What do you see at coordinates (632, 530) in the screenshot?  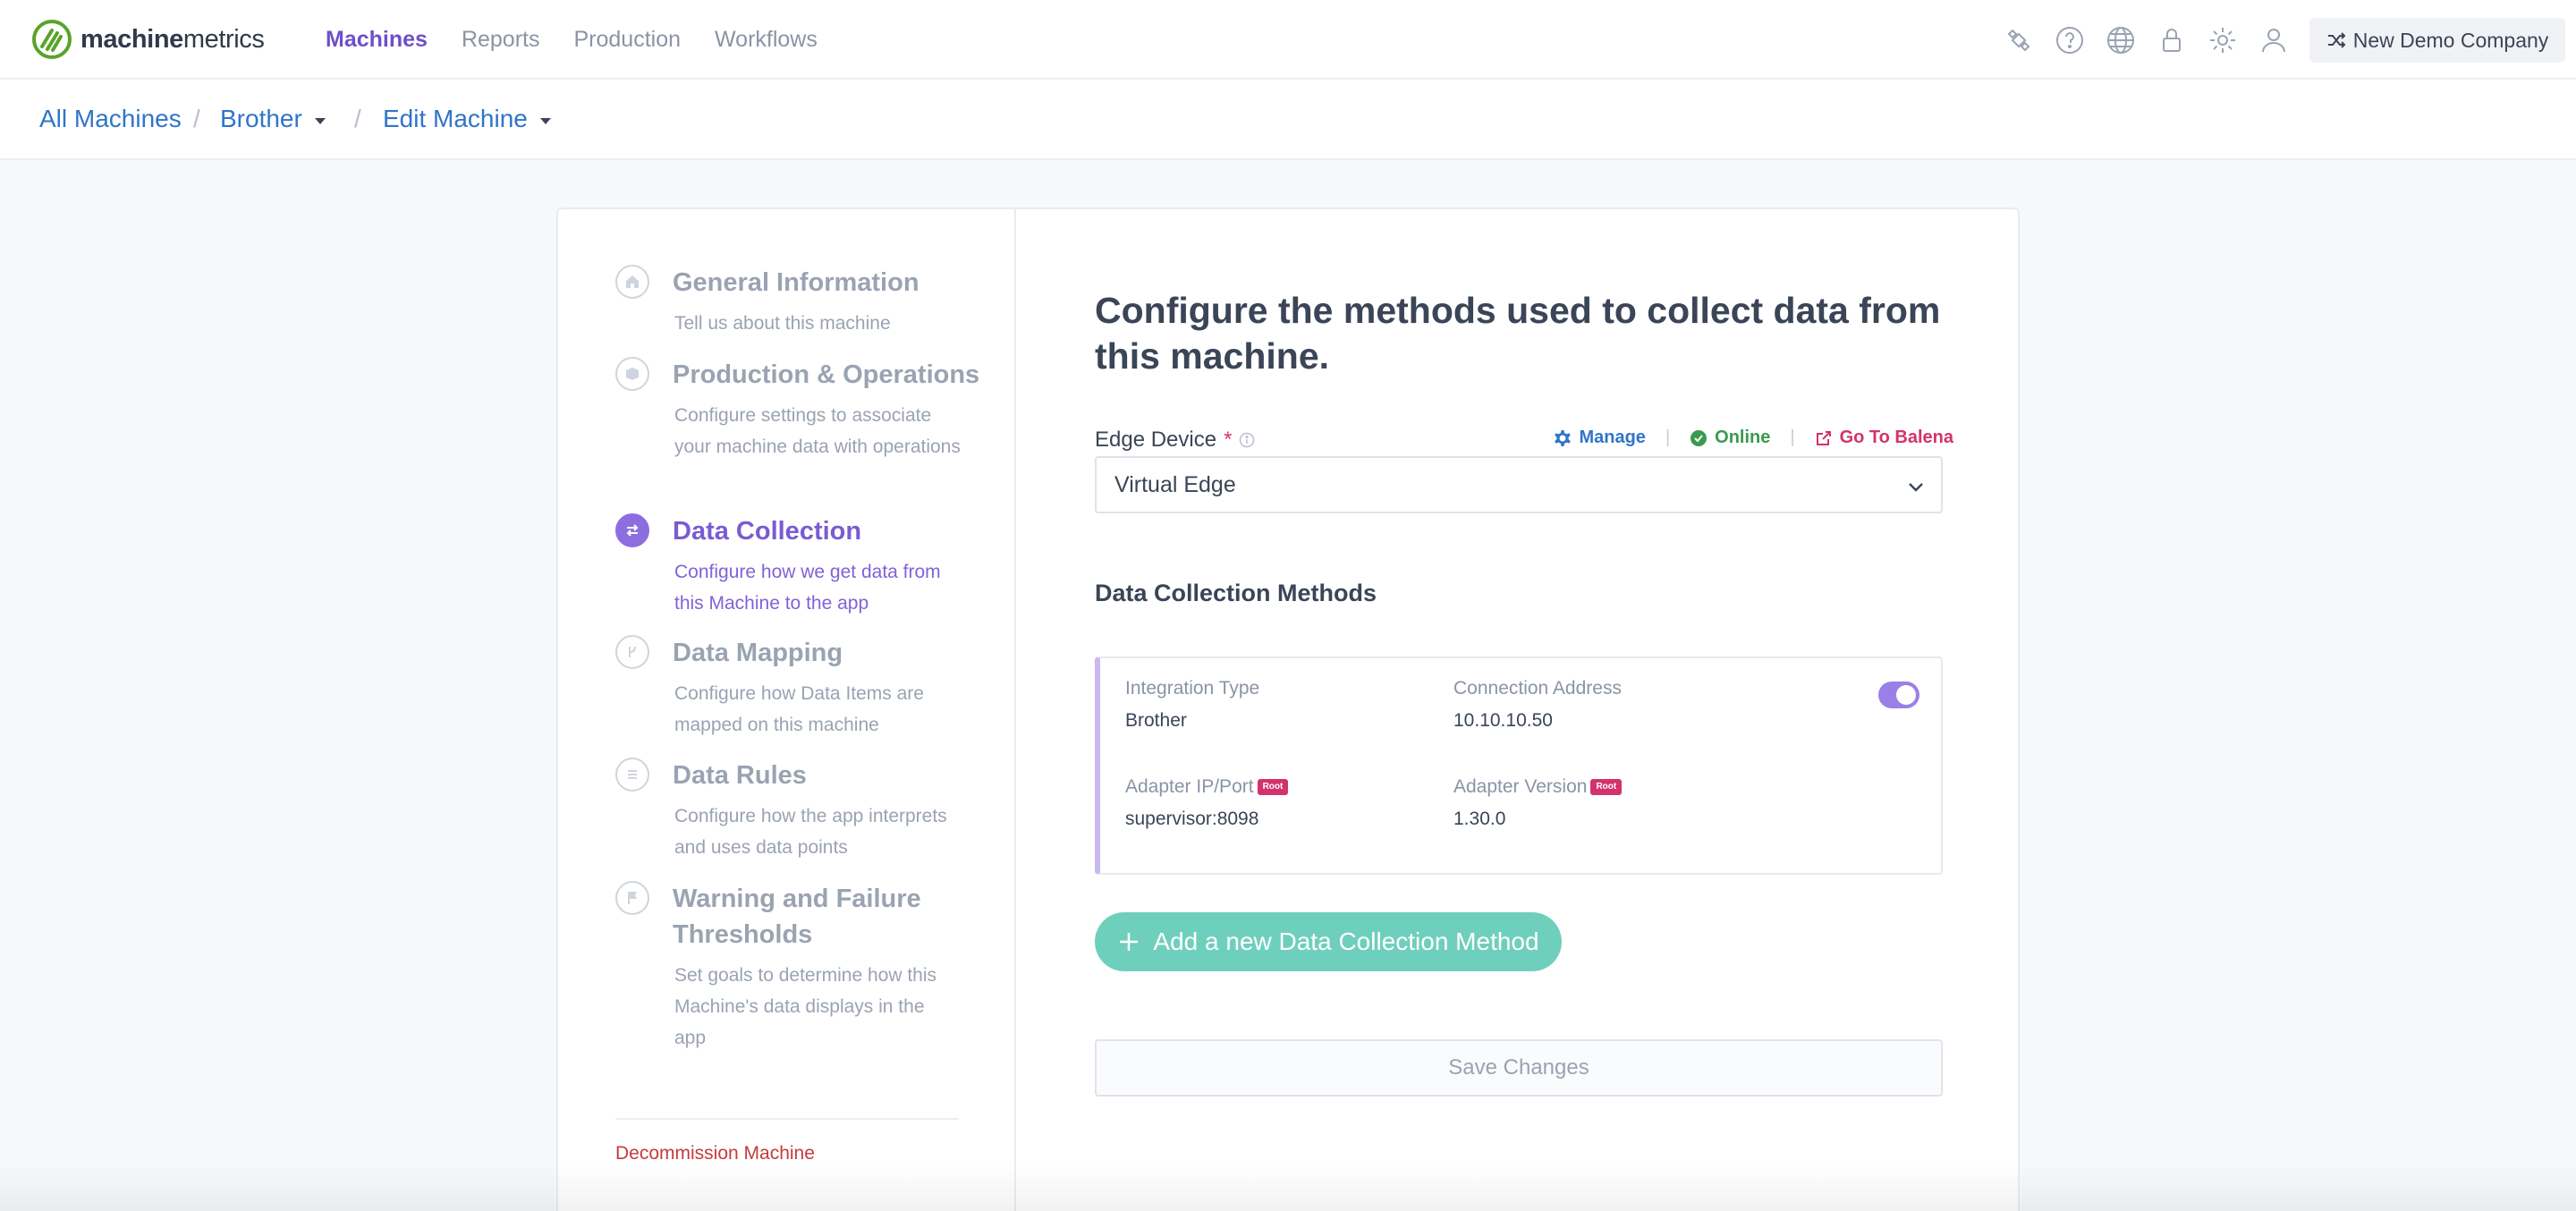 I see `exchange-icon` at bounding box center [632, 530].